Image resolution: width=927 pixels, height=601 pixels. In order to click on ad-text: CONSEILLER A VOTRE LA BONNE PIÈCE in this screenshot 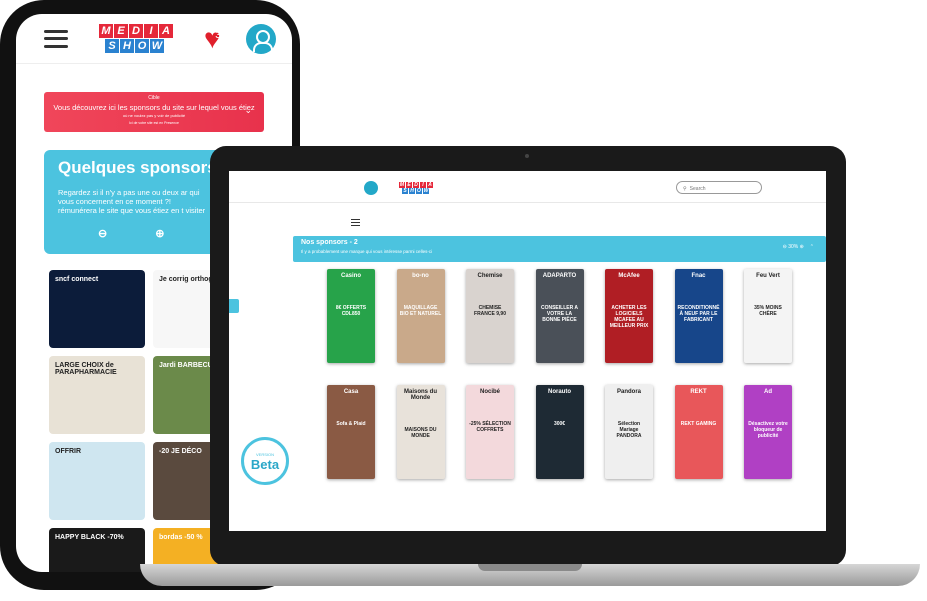, I will do `click(559, 314)`.